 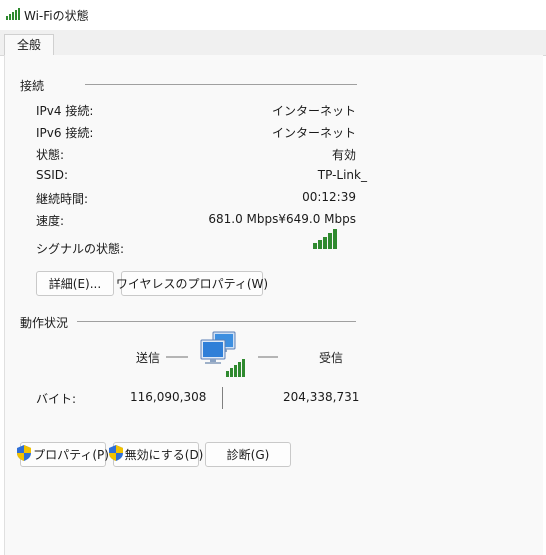 What do you see at coordinates (65, 133) in the screenshot?
I see `ipv6-label: IPv6 接続:` at bounding box center [65, 133].